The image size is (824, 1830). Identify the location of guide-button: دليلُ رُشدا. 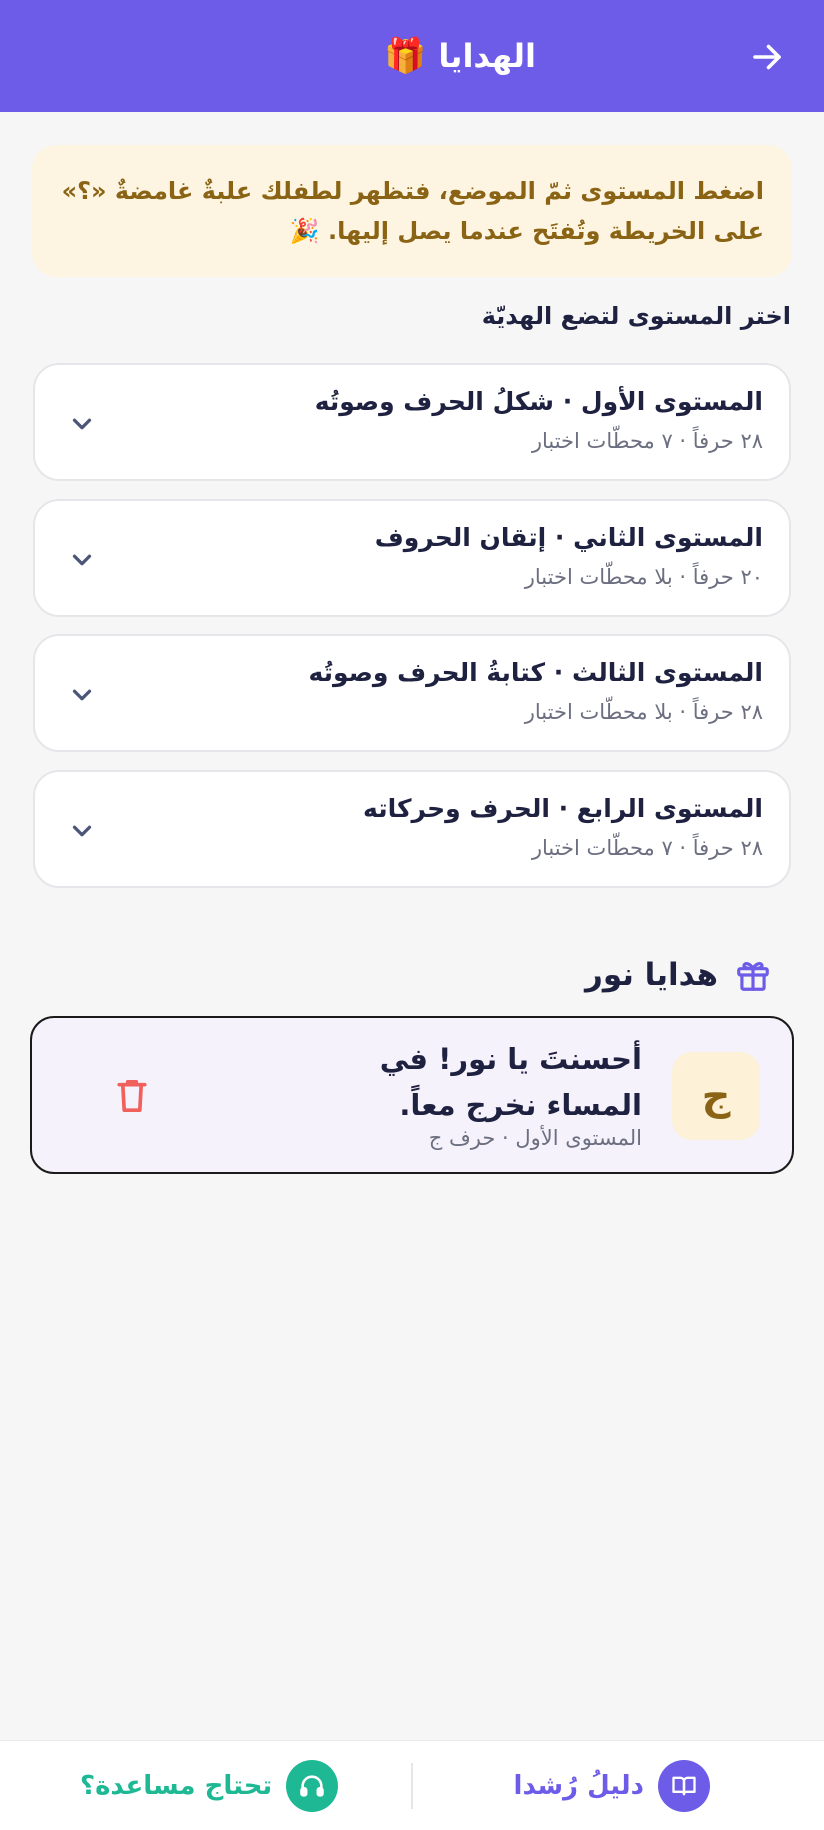
(612, 1786).